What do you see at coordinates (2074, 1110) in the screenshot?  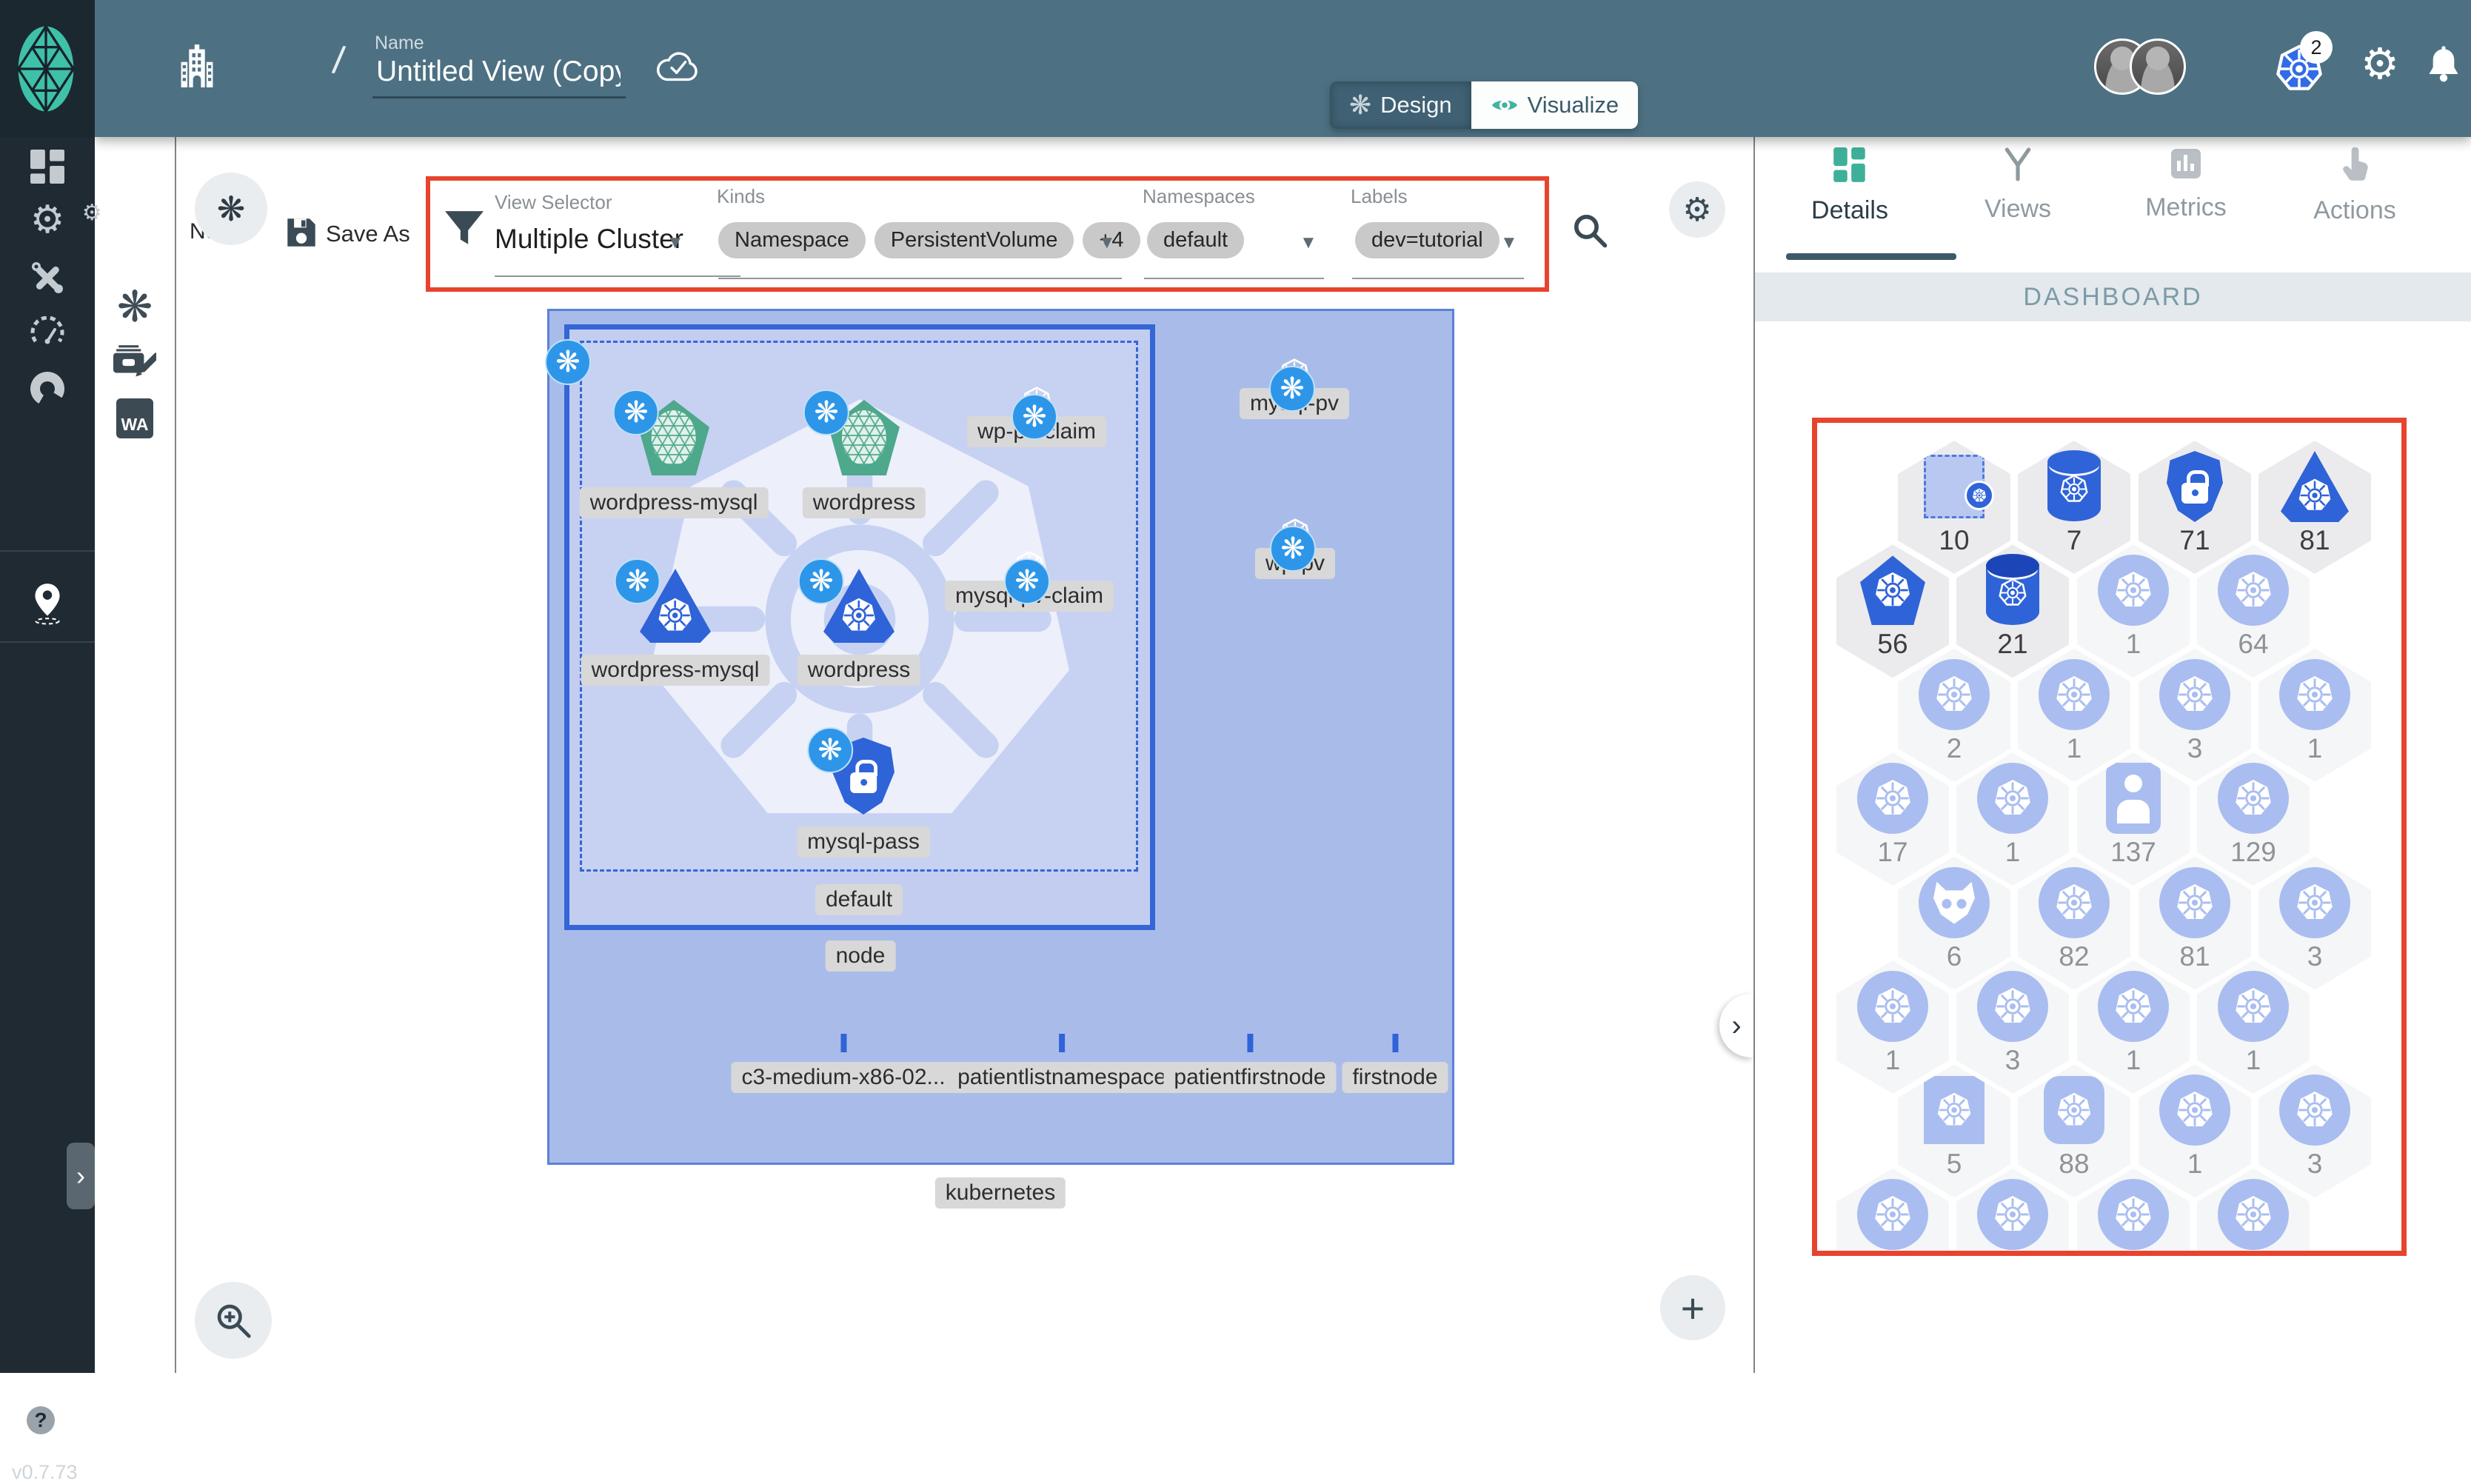 I see `rounded-square-resource-icon` at bounding box center [2074, 1110].